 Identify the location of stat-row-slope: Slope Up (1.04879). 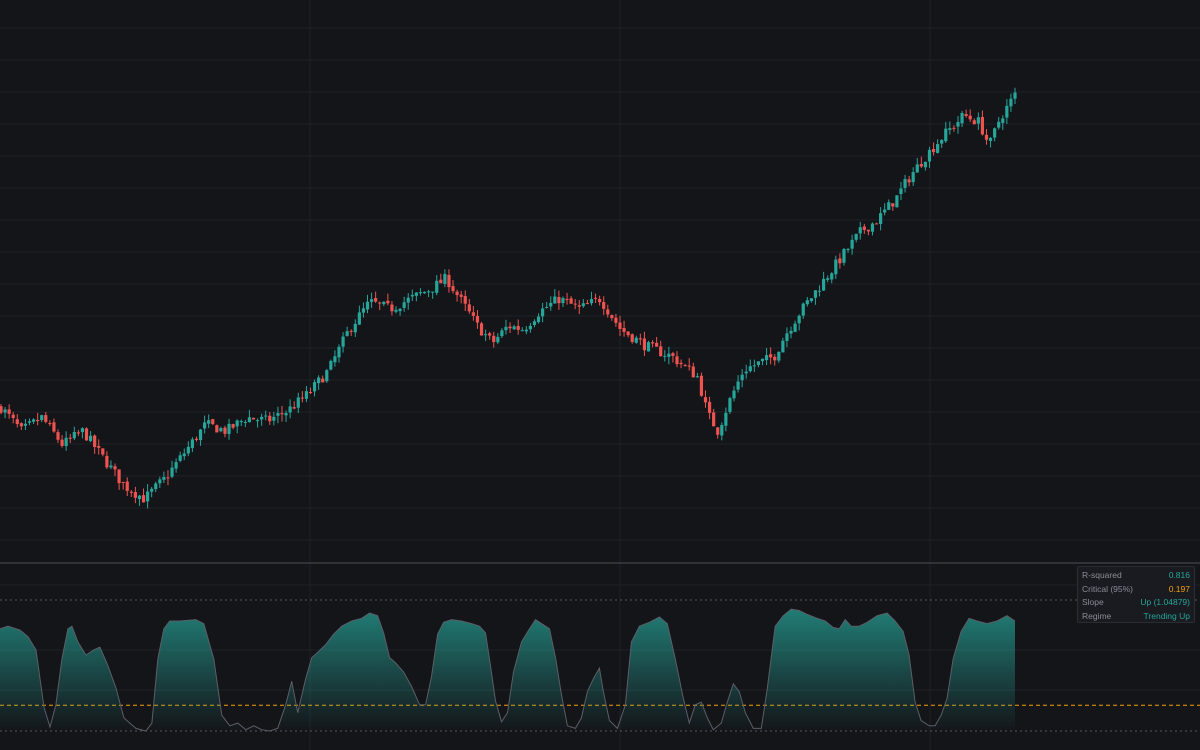
(1136, 603).